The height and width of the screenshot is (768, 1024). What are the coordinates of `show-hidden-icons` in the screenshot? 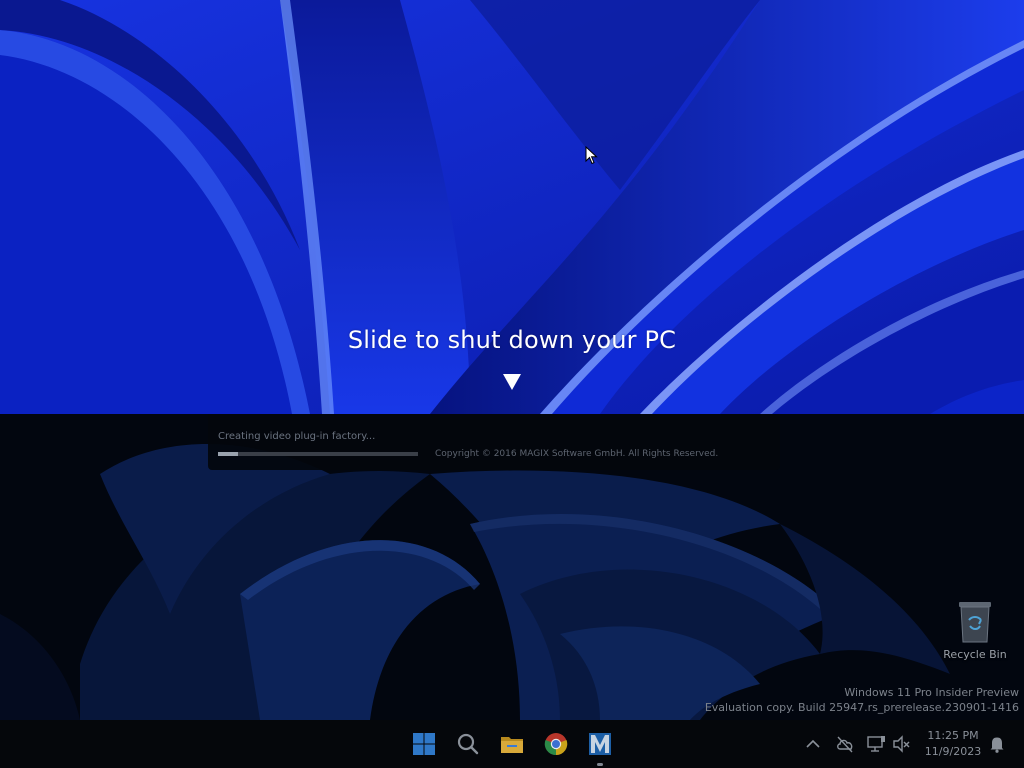 It's located at (813, 744).